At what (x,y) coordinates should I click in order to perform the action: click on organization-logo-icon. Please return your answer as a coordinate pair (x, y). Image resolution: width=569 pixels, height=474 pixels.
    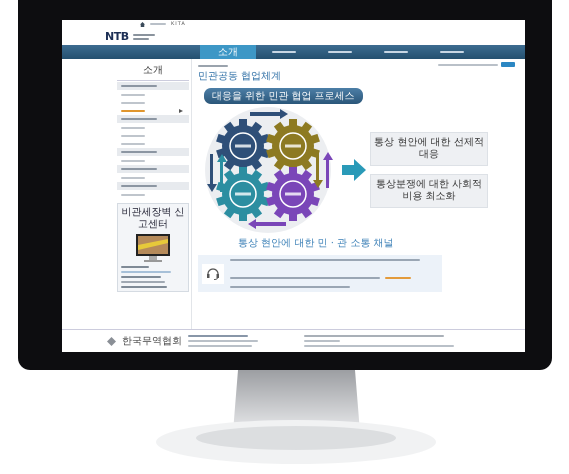
    Looking at the image, I should click on (111, 341).